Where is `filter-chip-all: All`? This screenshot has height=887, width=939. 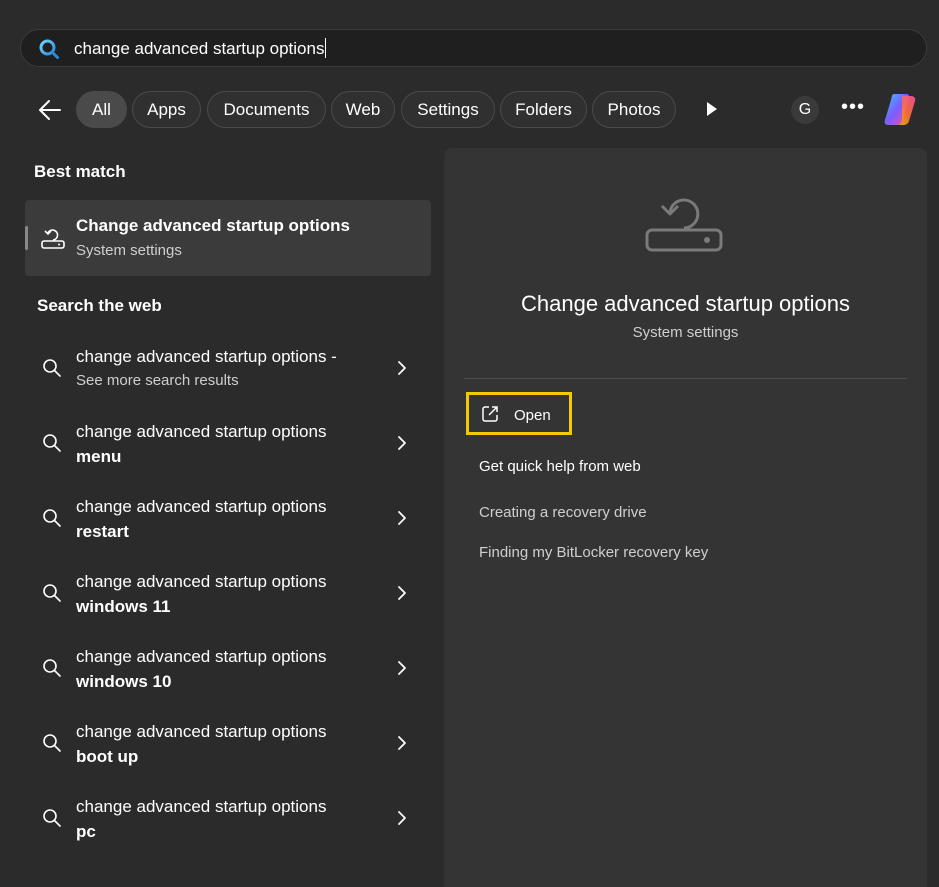
filter-chip-all: All is located at coordinates (101, 109).